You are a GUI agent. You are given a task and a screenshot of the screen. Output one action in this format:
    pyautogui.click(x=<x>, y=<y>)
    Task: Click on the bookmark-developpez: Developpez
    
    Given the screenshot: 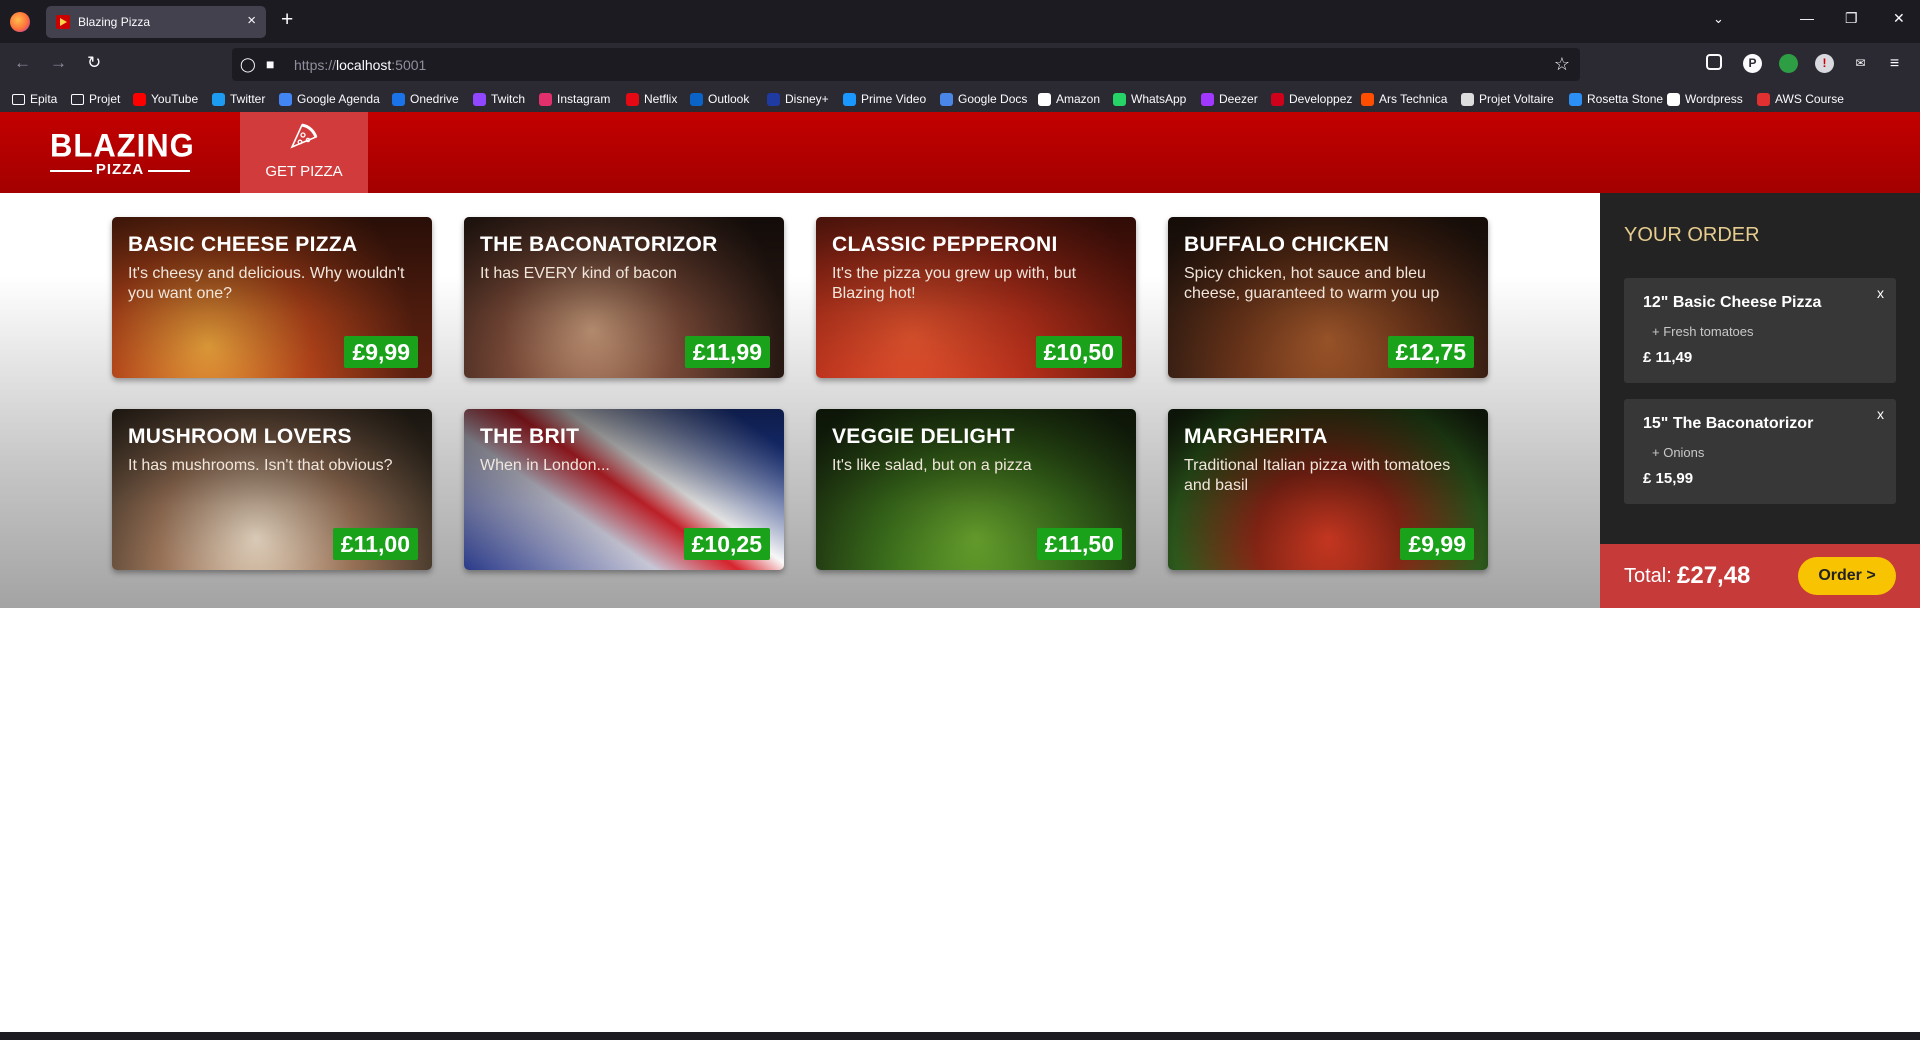 What is the action you would take?
    pyautogui.click(x=1311, y=99)
    